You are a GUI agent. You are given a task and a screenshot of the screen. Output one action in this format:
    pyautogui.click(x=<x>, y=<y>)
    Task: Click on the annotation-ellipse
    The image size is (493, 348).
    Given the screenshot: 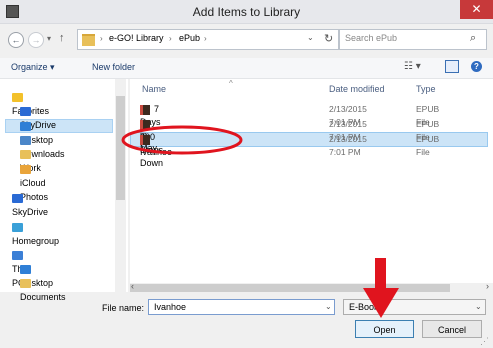 What is the action you would take?
    pyautogui.click(x=182, y=140)
    